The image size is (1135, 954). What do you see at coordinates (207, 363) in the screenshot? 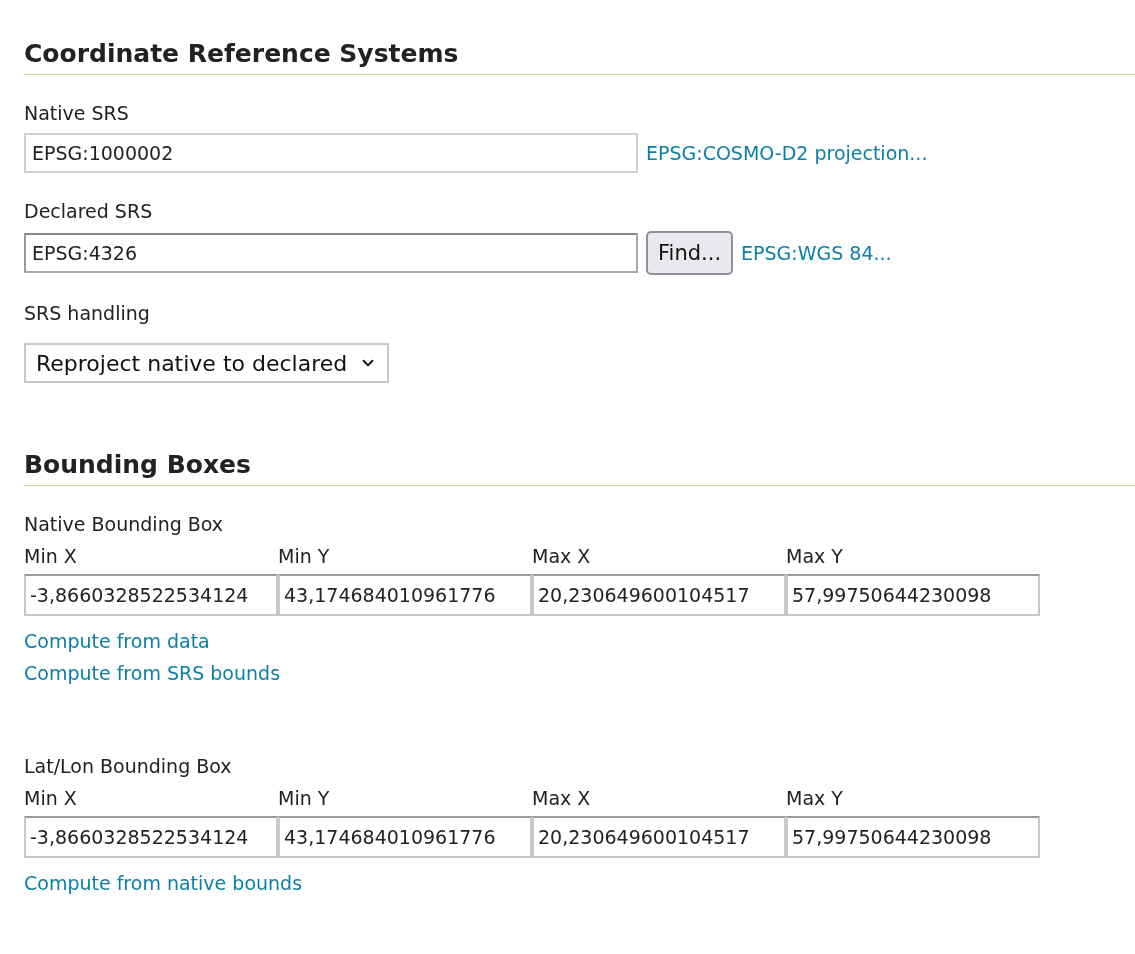
I see `srs-handling-dropdown: Reproject native to declared` at bounding box center [207, 363].